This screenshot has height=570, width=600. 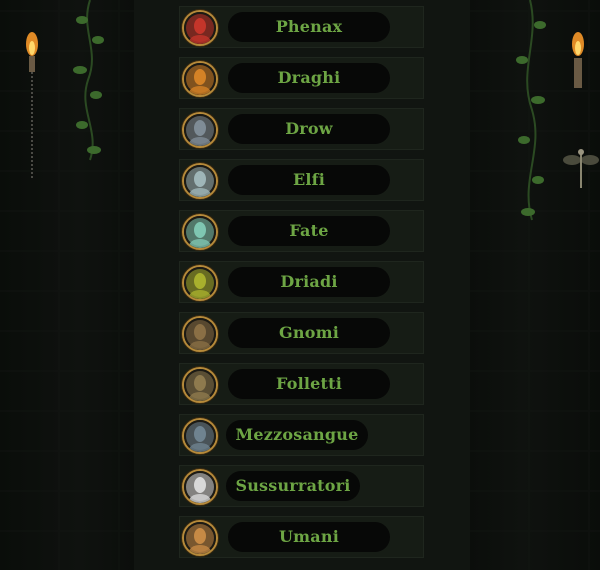 I want to click on race-row-drow: Drow, so click(x=301, y=129).